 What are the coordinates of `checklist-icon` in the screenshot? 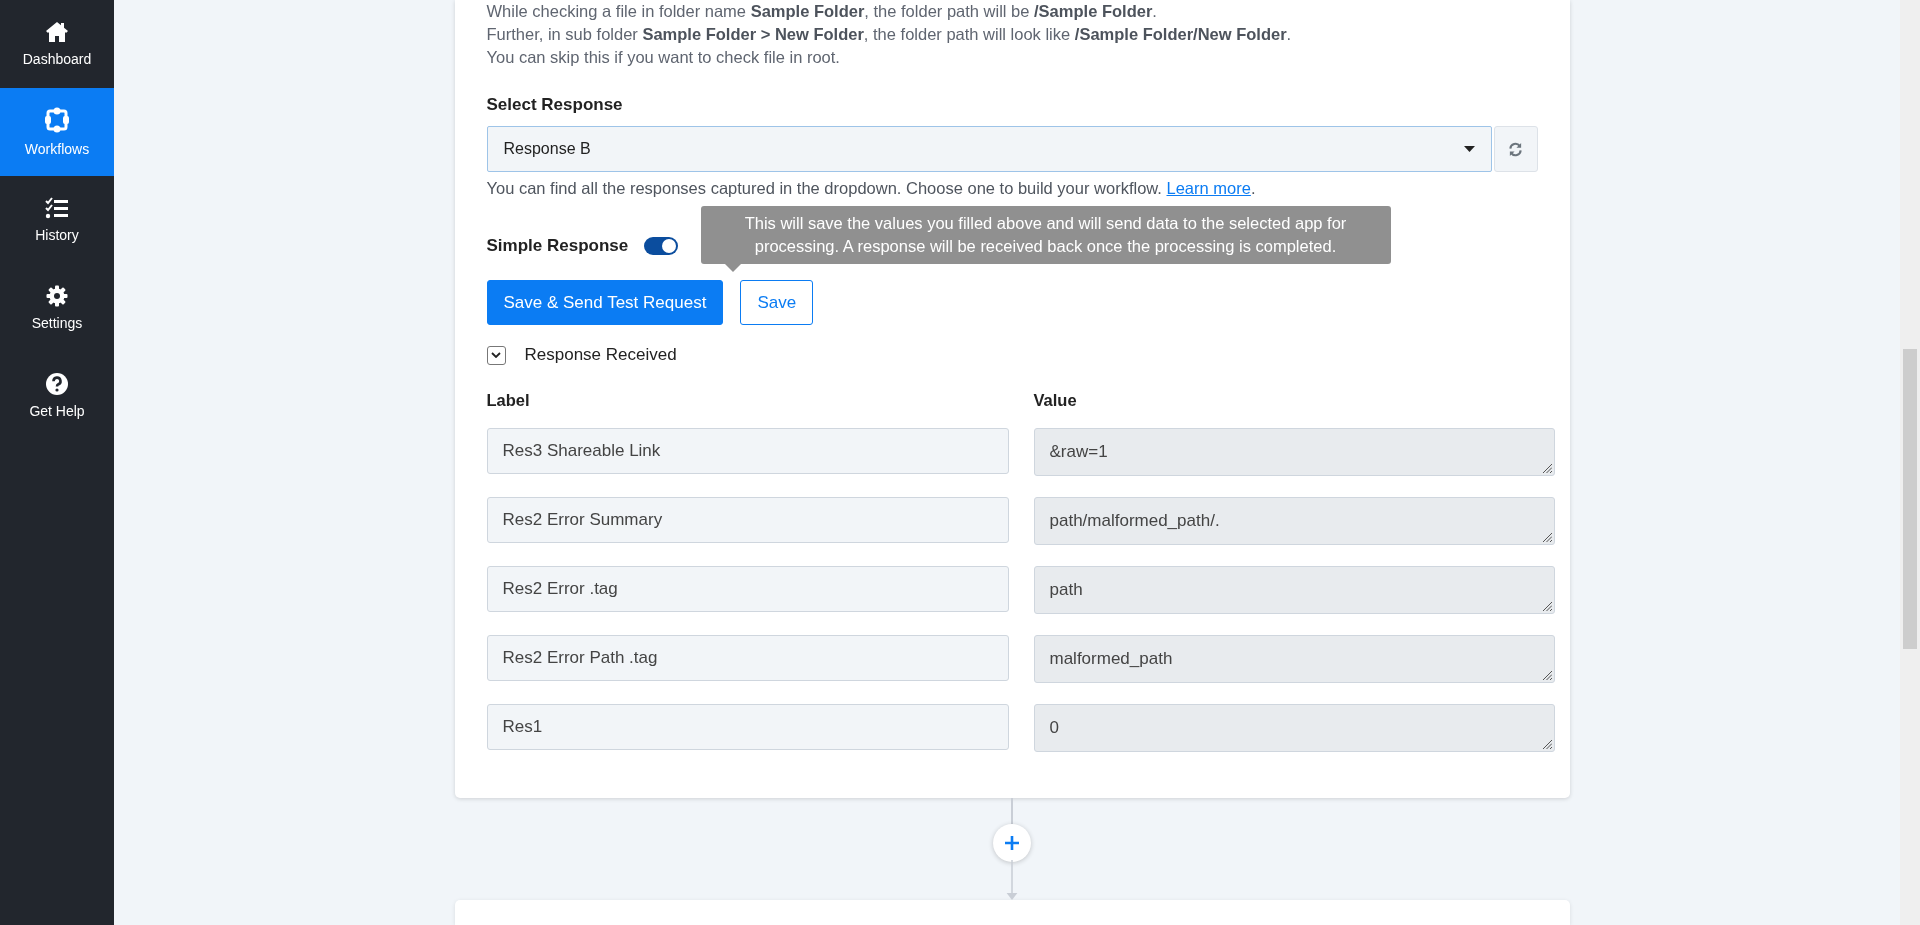 It's located at (57, 208).